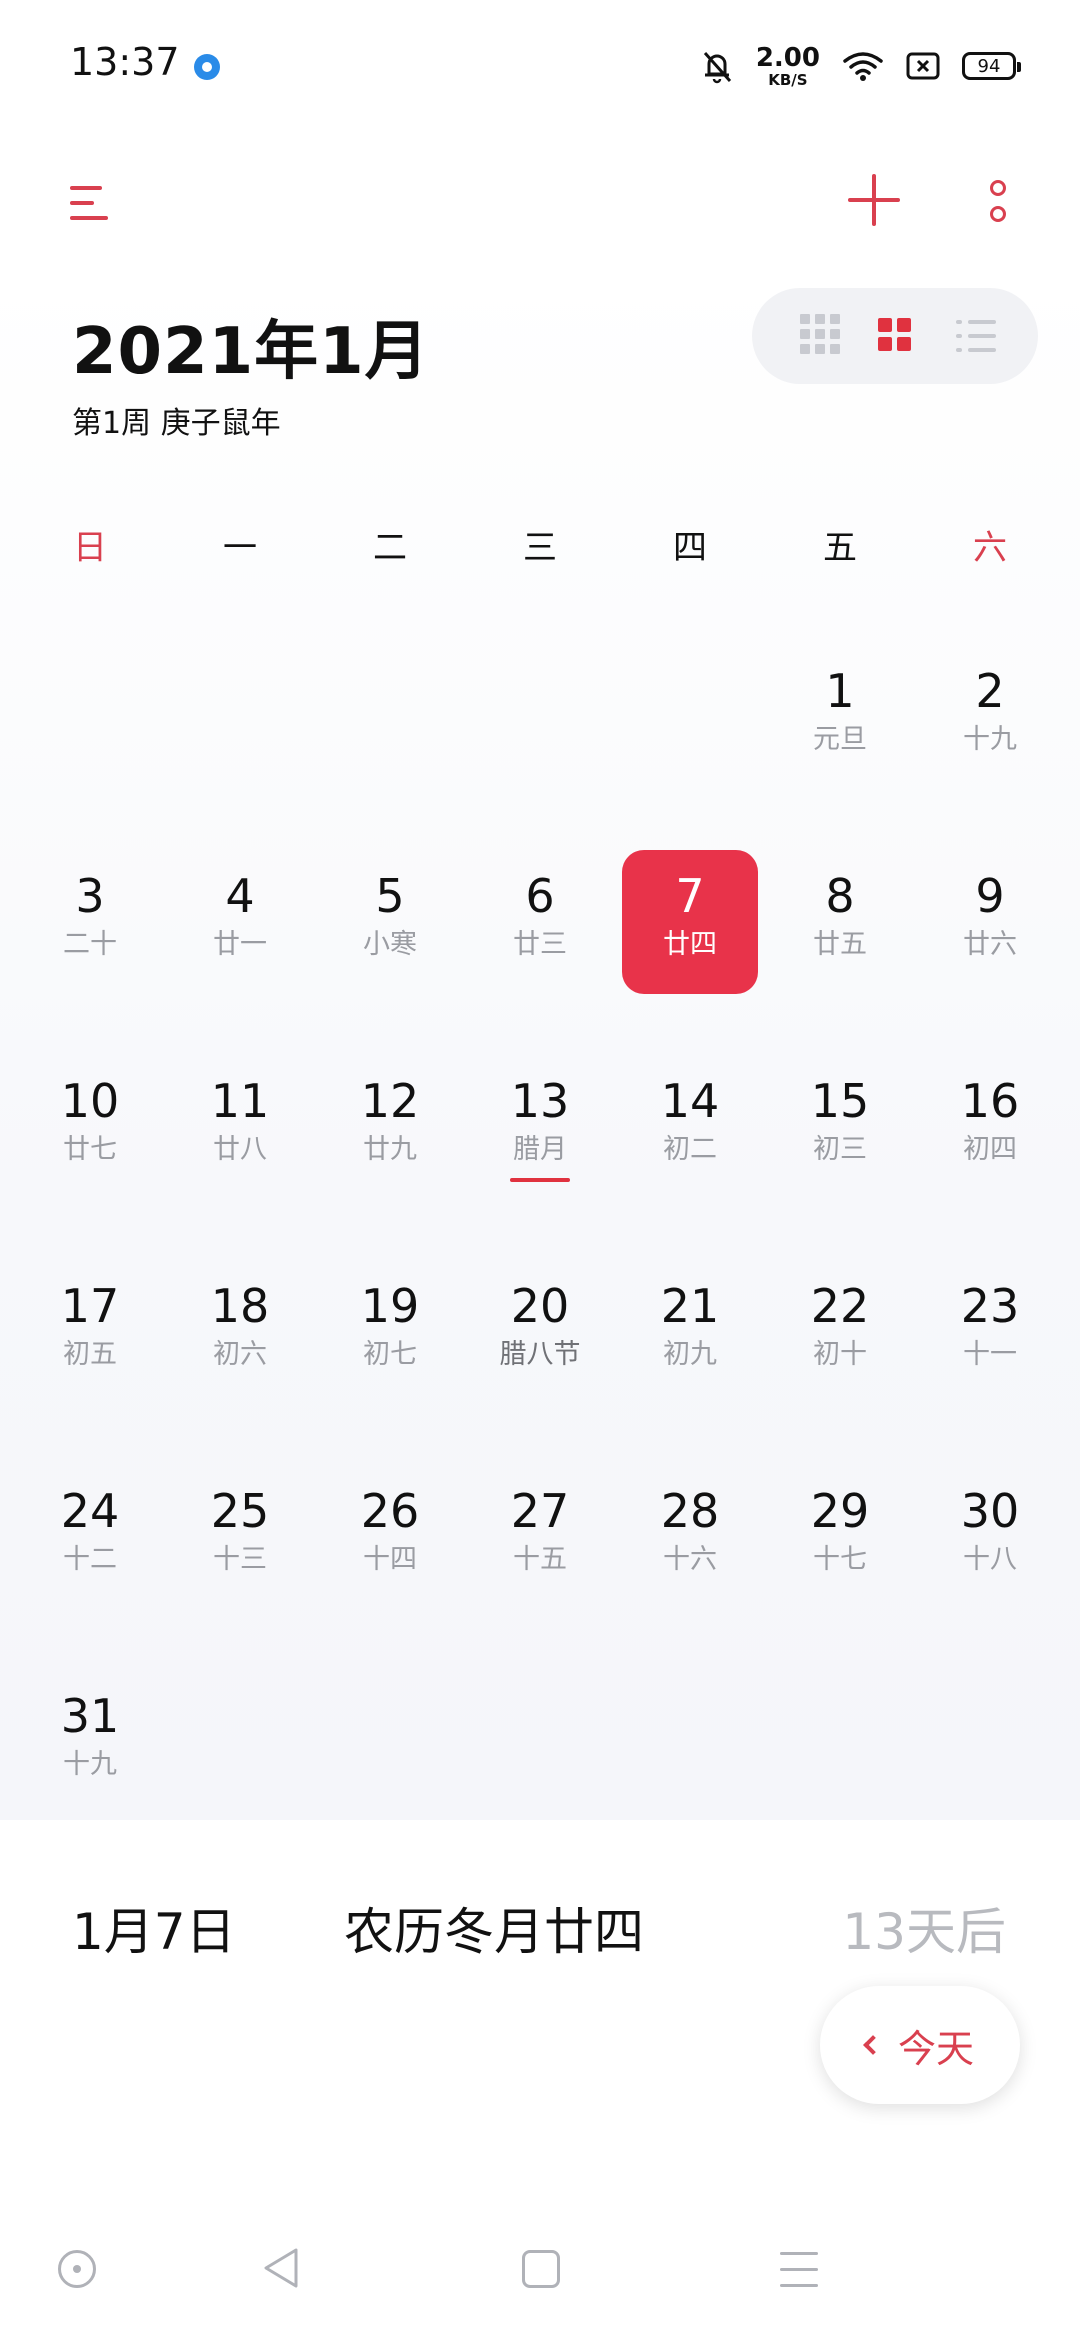 This screenshot has height=2340, width=1080. I want to click on bell-off-icon, so click(717, 68).